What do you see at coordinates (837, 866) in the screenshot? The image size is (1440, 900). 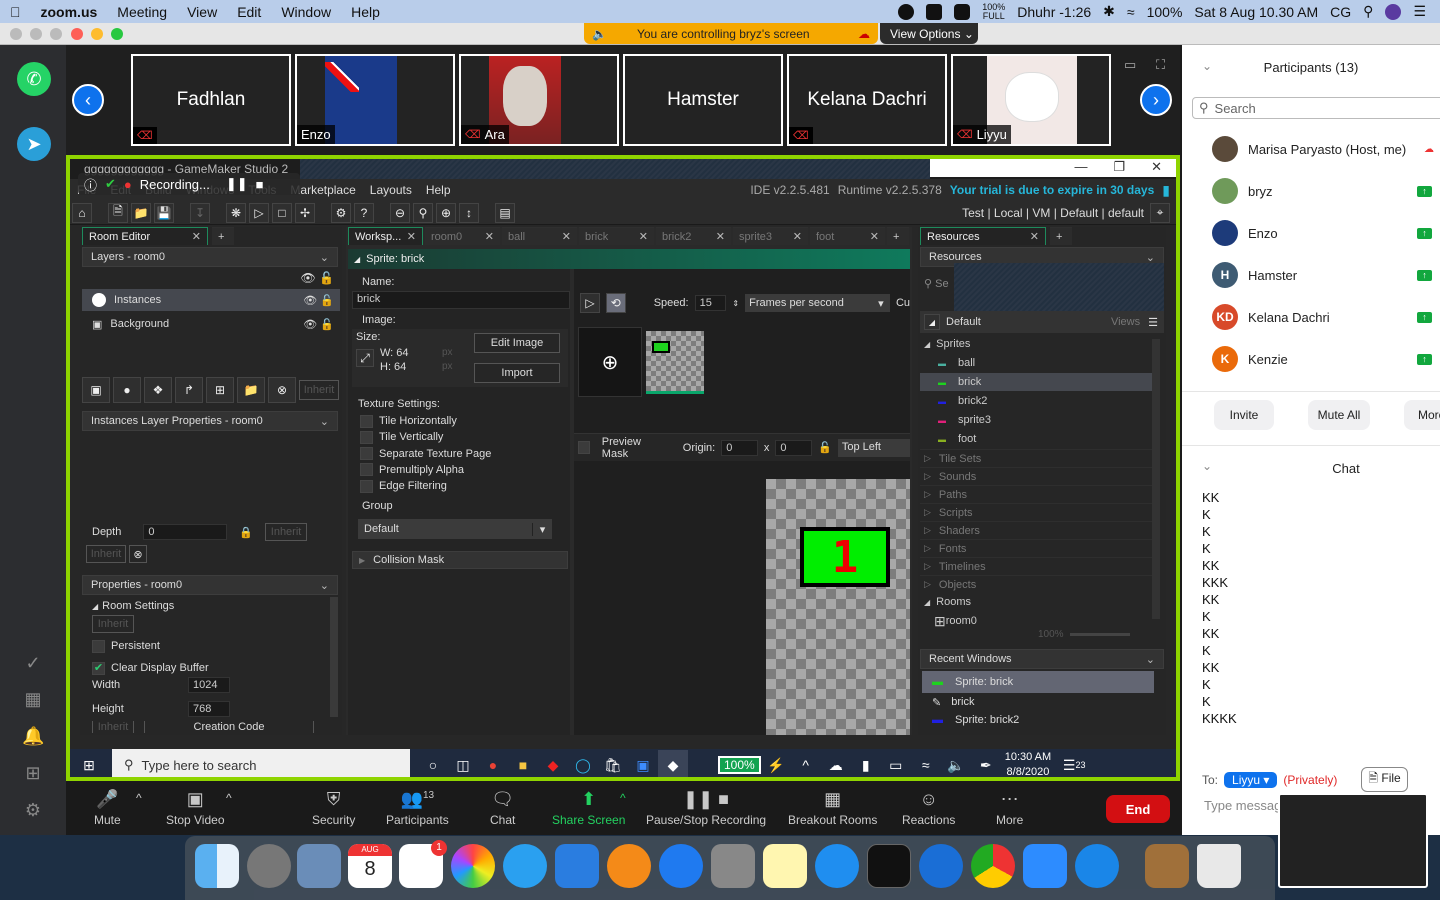 I see `safari-dock-icon` at bounding box center [837, 866].